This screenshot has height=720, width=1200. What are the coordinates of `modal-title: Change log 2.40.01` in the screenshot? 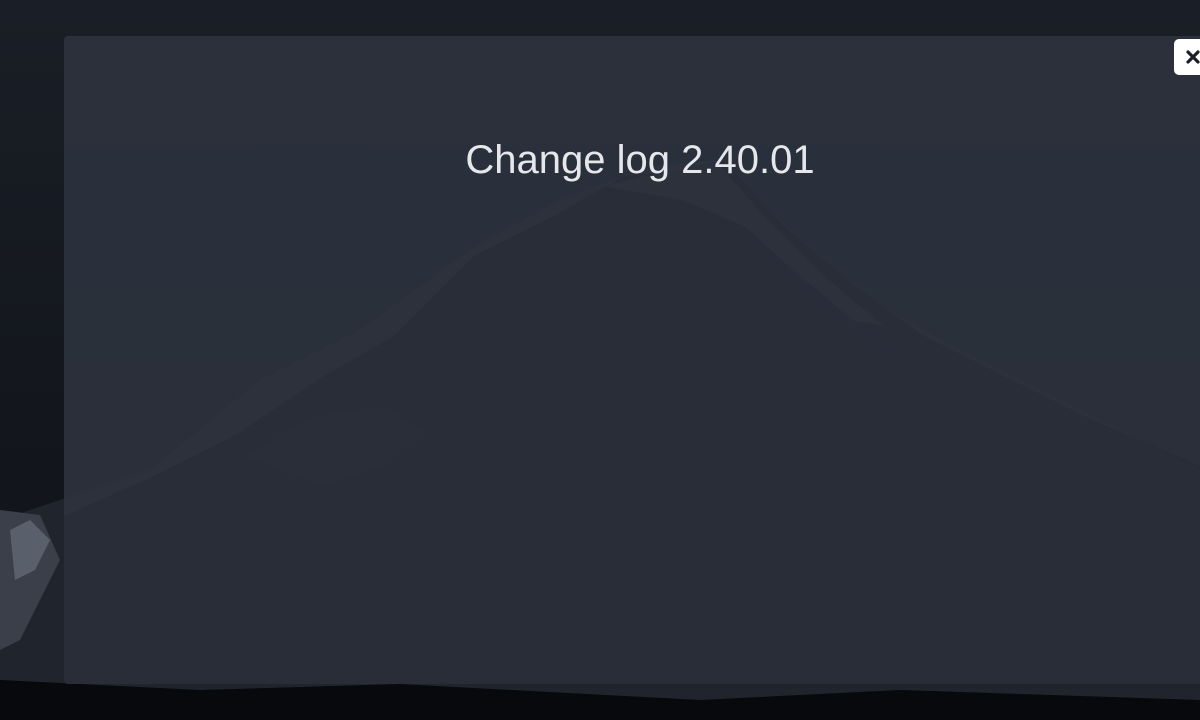 It's located at (640, 160).